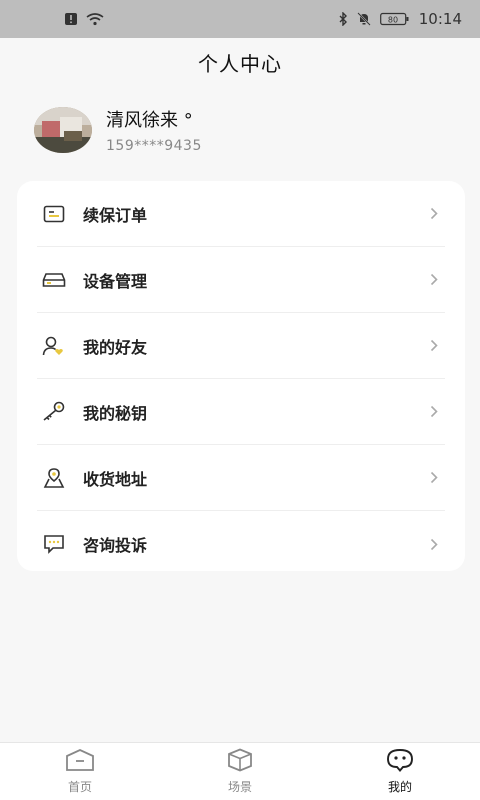 The width and height of the screenshot is (480, 800). What do you see at coordinates (54, 214) in the screenshot?
I see `order-icon` at bounding box center [54, 214].